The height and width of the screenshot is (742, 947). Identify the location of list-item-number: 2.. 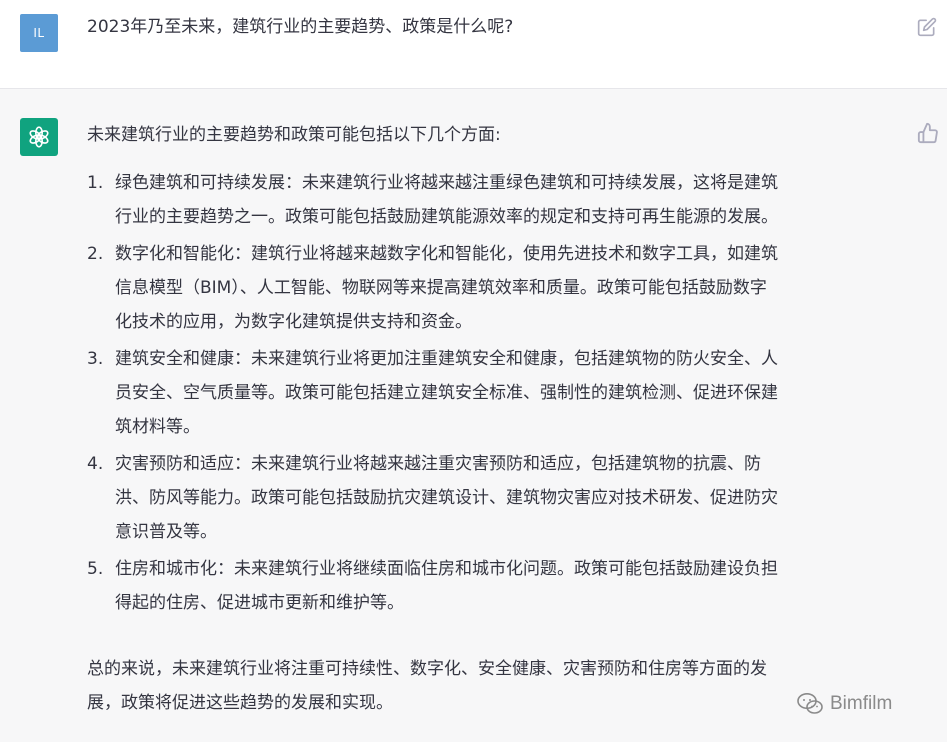
(95, 254).